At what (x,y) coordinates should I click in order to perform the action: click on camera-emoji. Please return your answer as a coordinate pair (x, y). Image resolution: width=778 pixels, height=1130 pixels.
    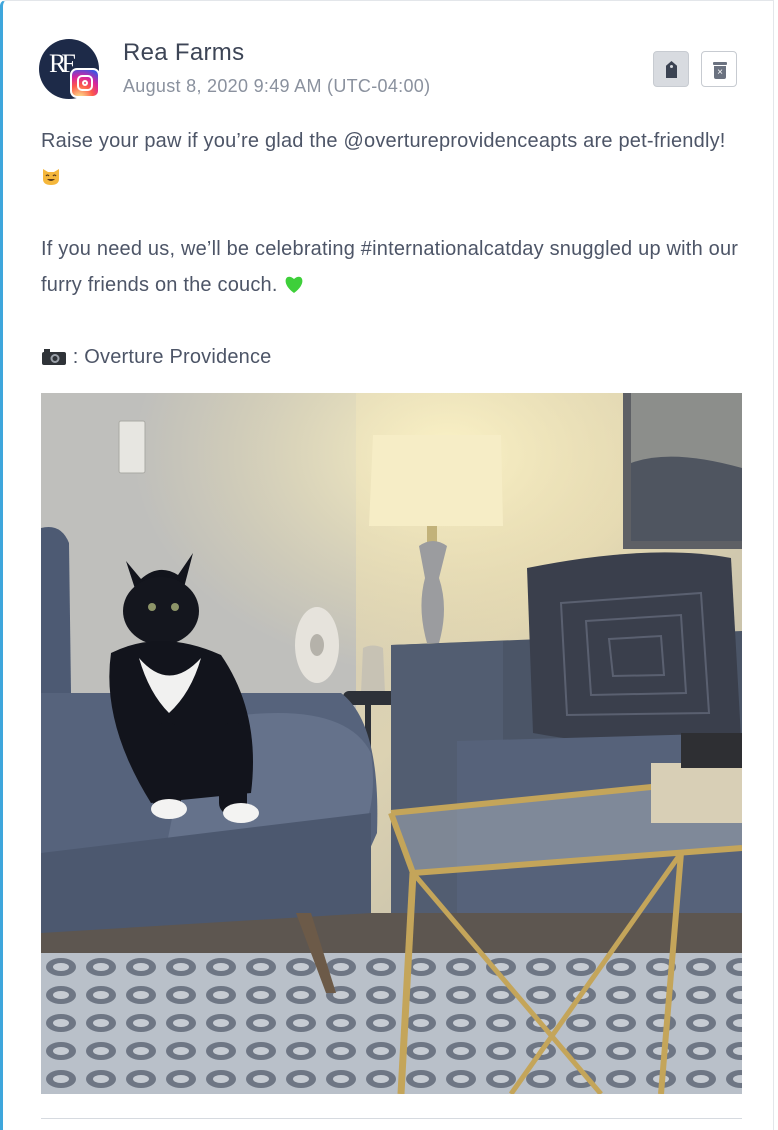
    Looking at the image, I should click on (54, 357).